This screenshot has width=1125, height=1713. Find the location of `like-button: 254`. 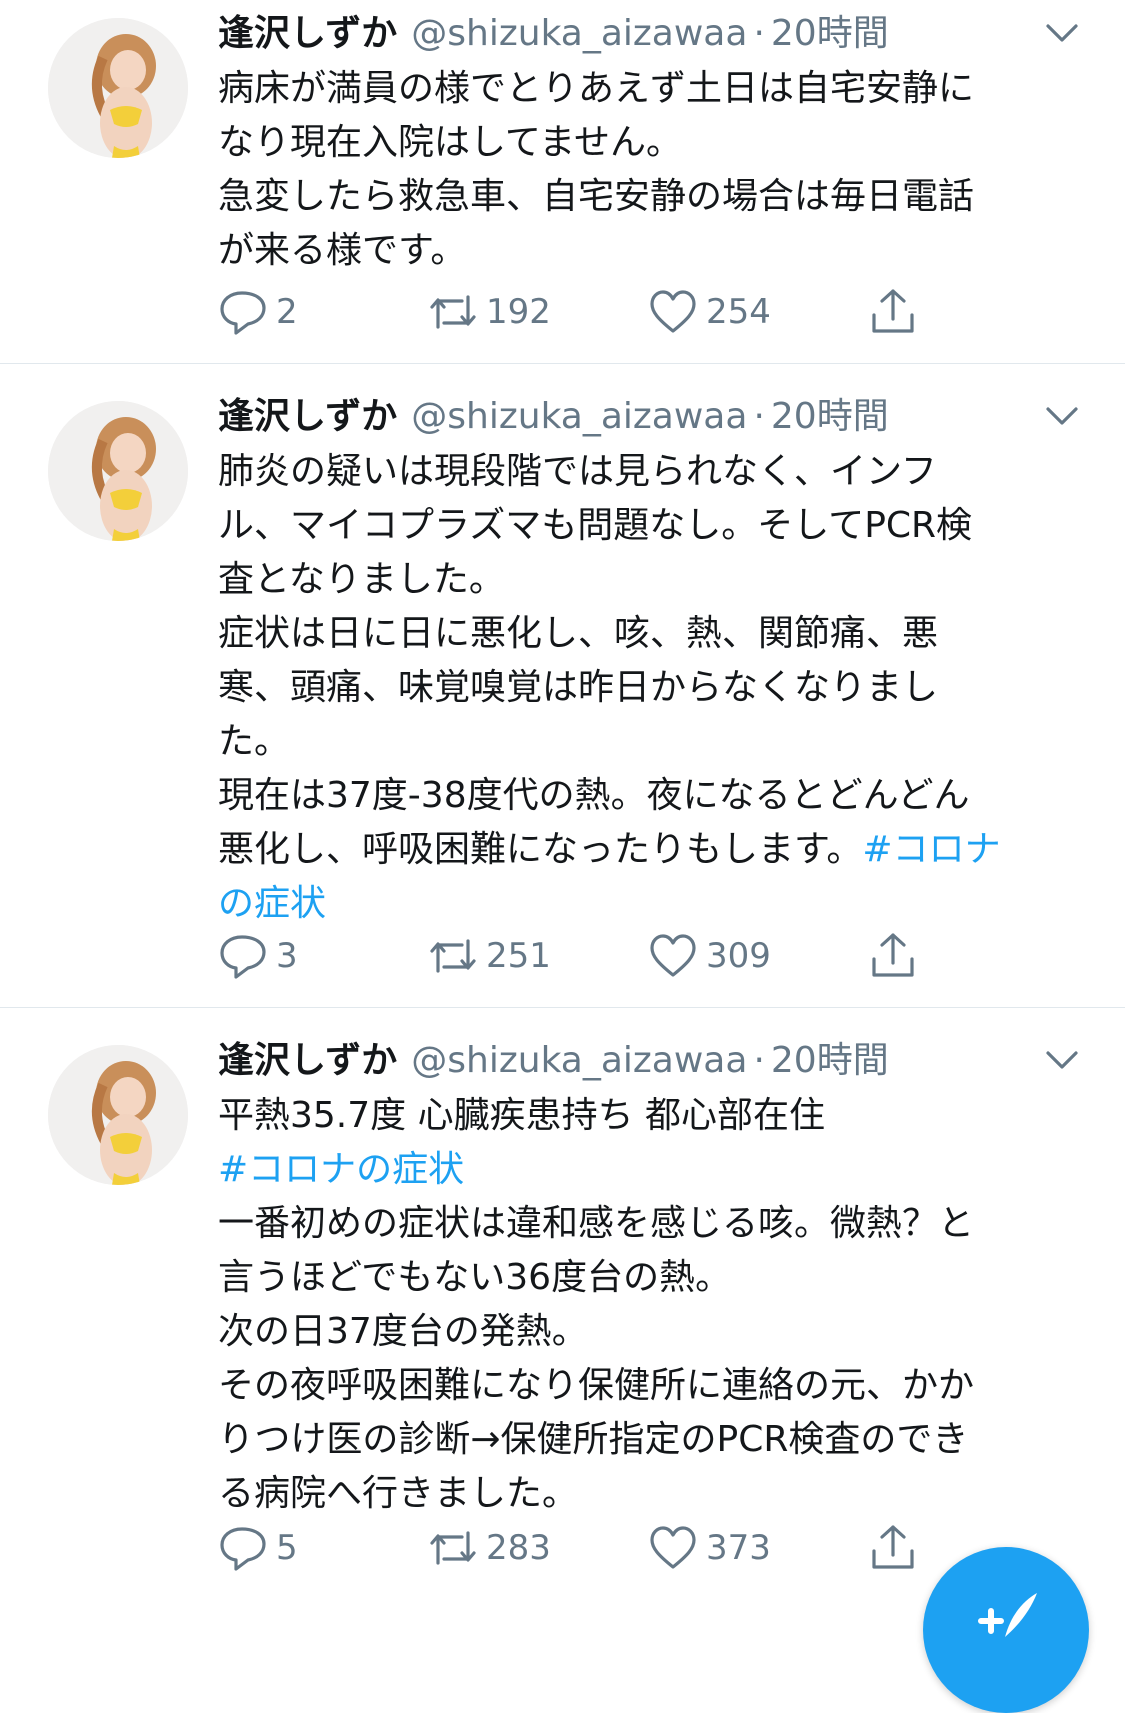

like-button: 254 is located at coordinates (709, 312).